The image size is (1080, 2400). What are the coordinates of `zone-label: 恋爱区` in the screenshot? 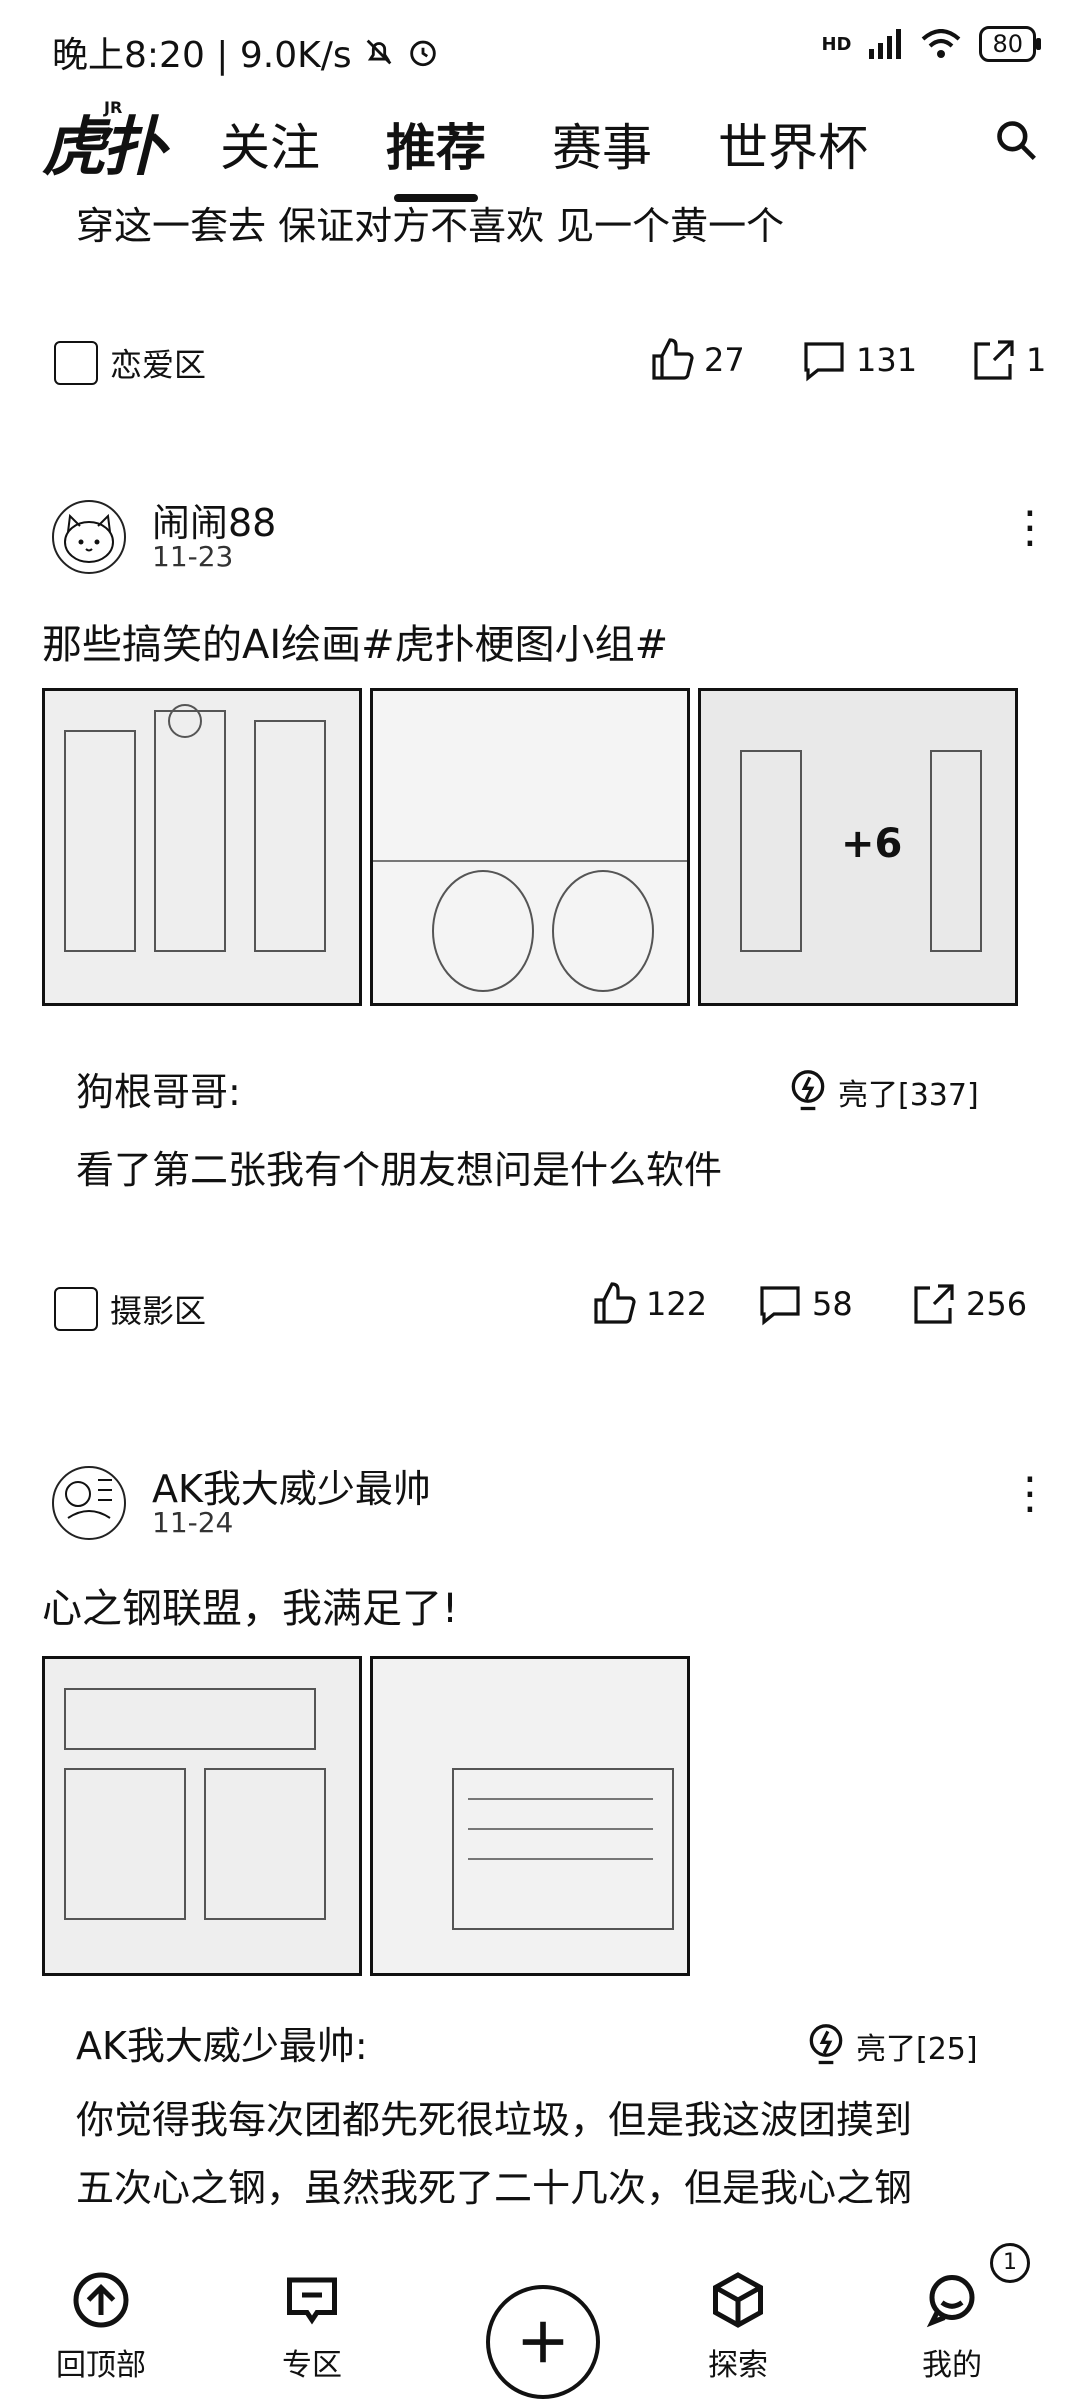 It's located at (158, 365).